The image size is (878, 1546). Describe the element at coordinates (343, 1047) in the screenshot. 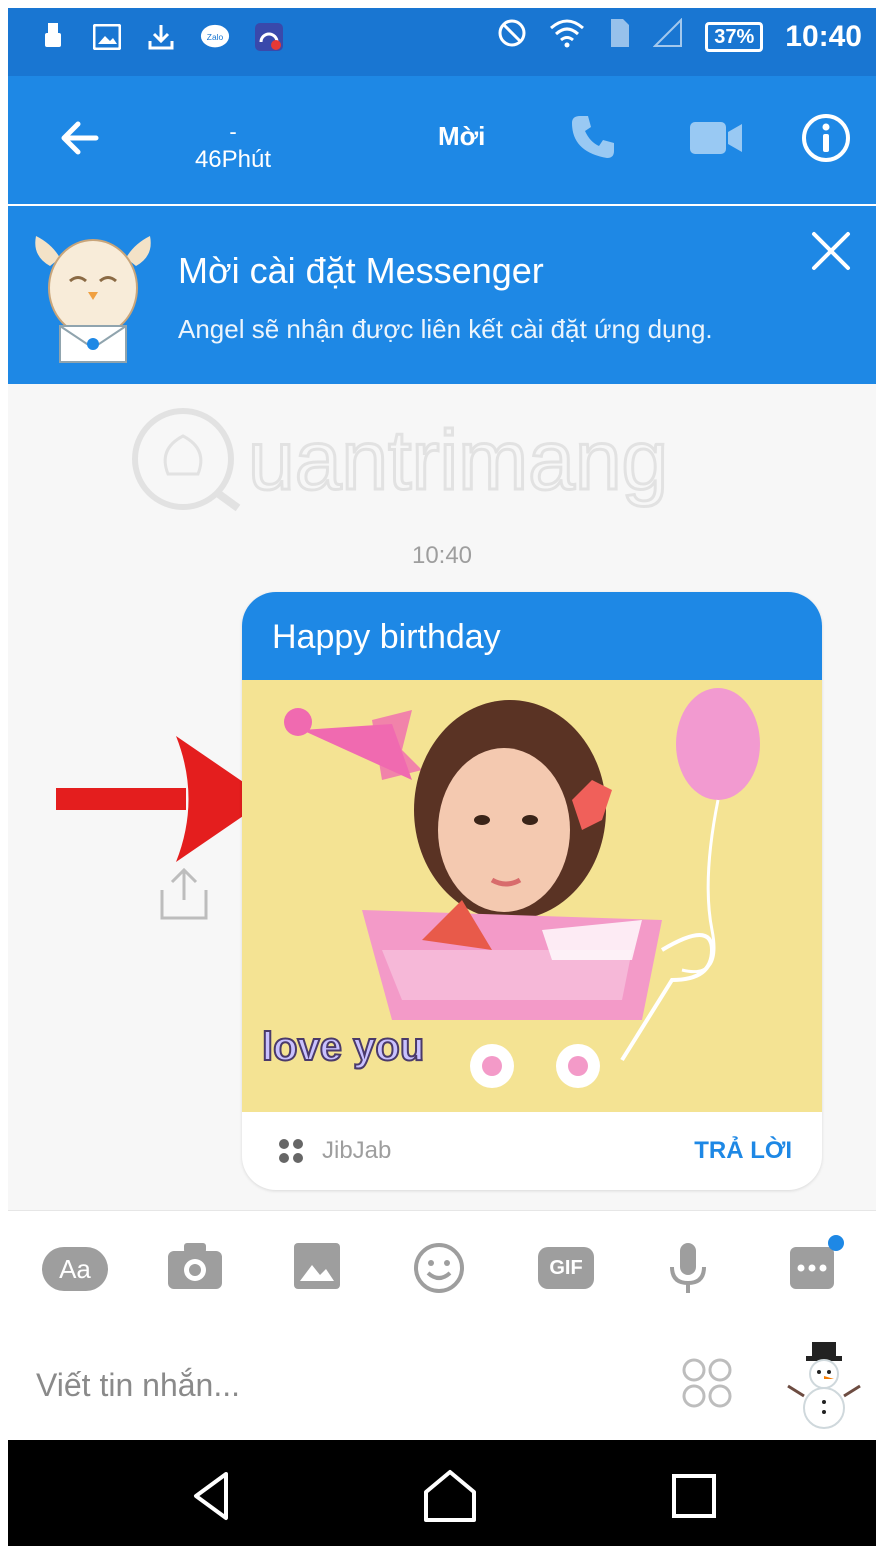

I see `image-caption: love you` at that location.